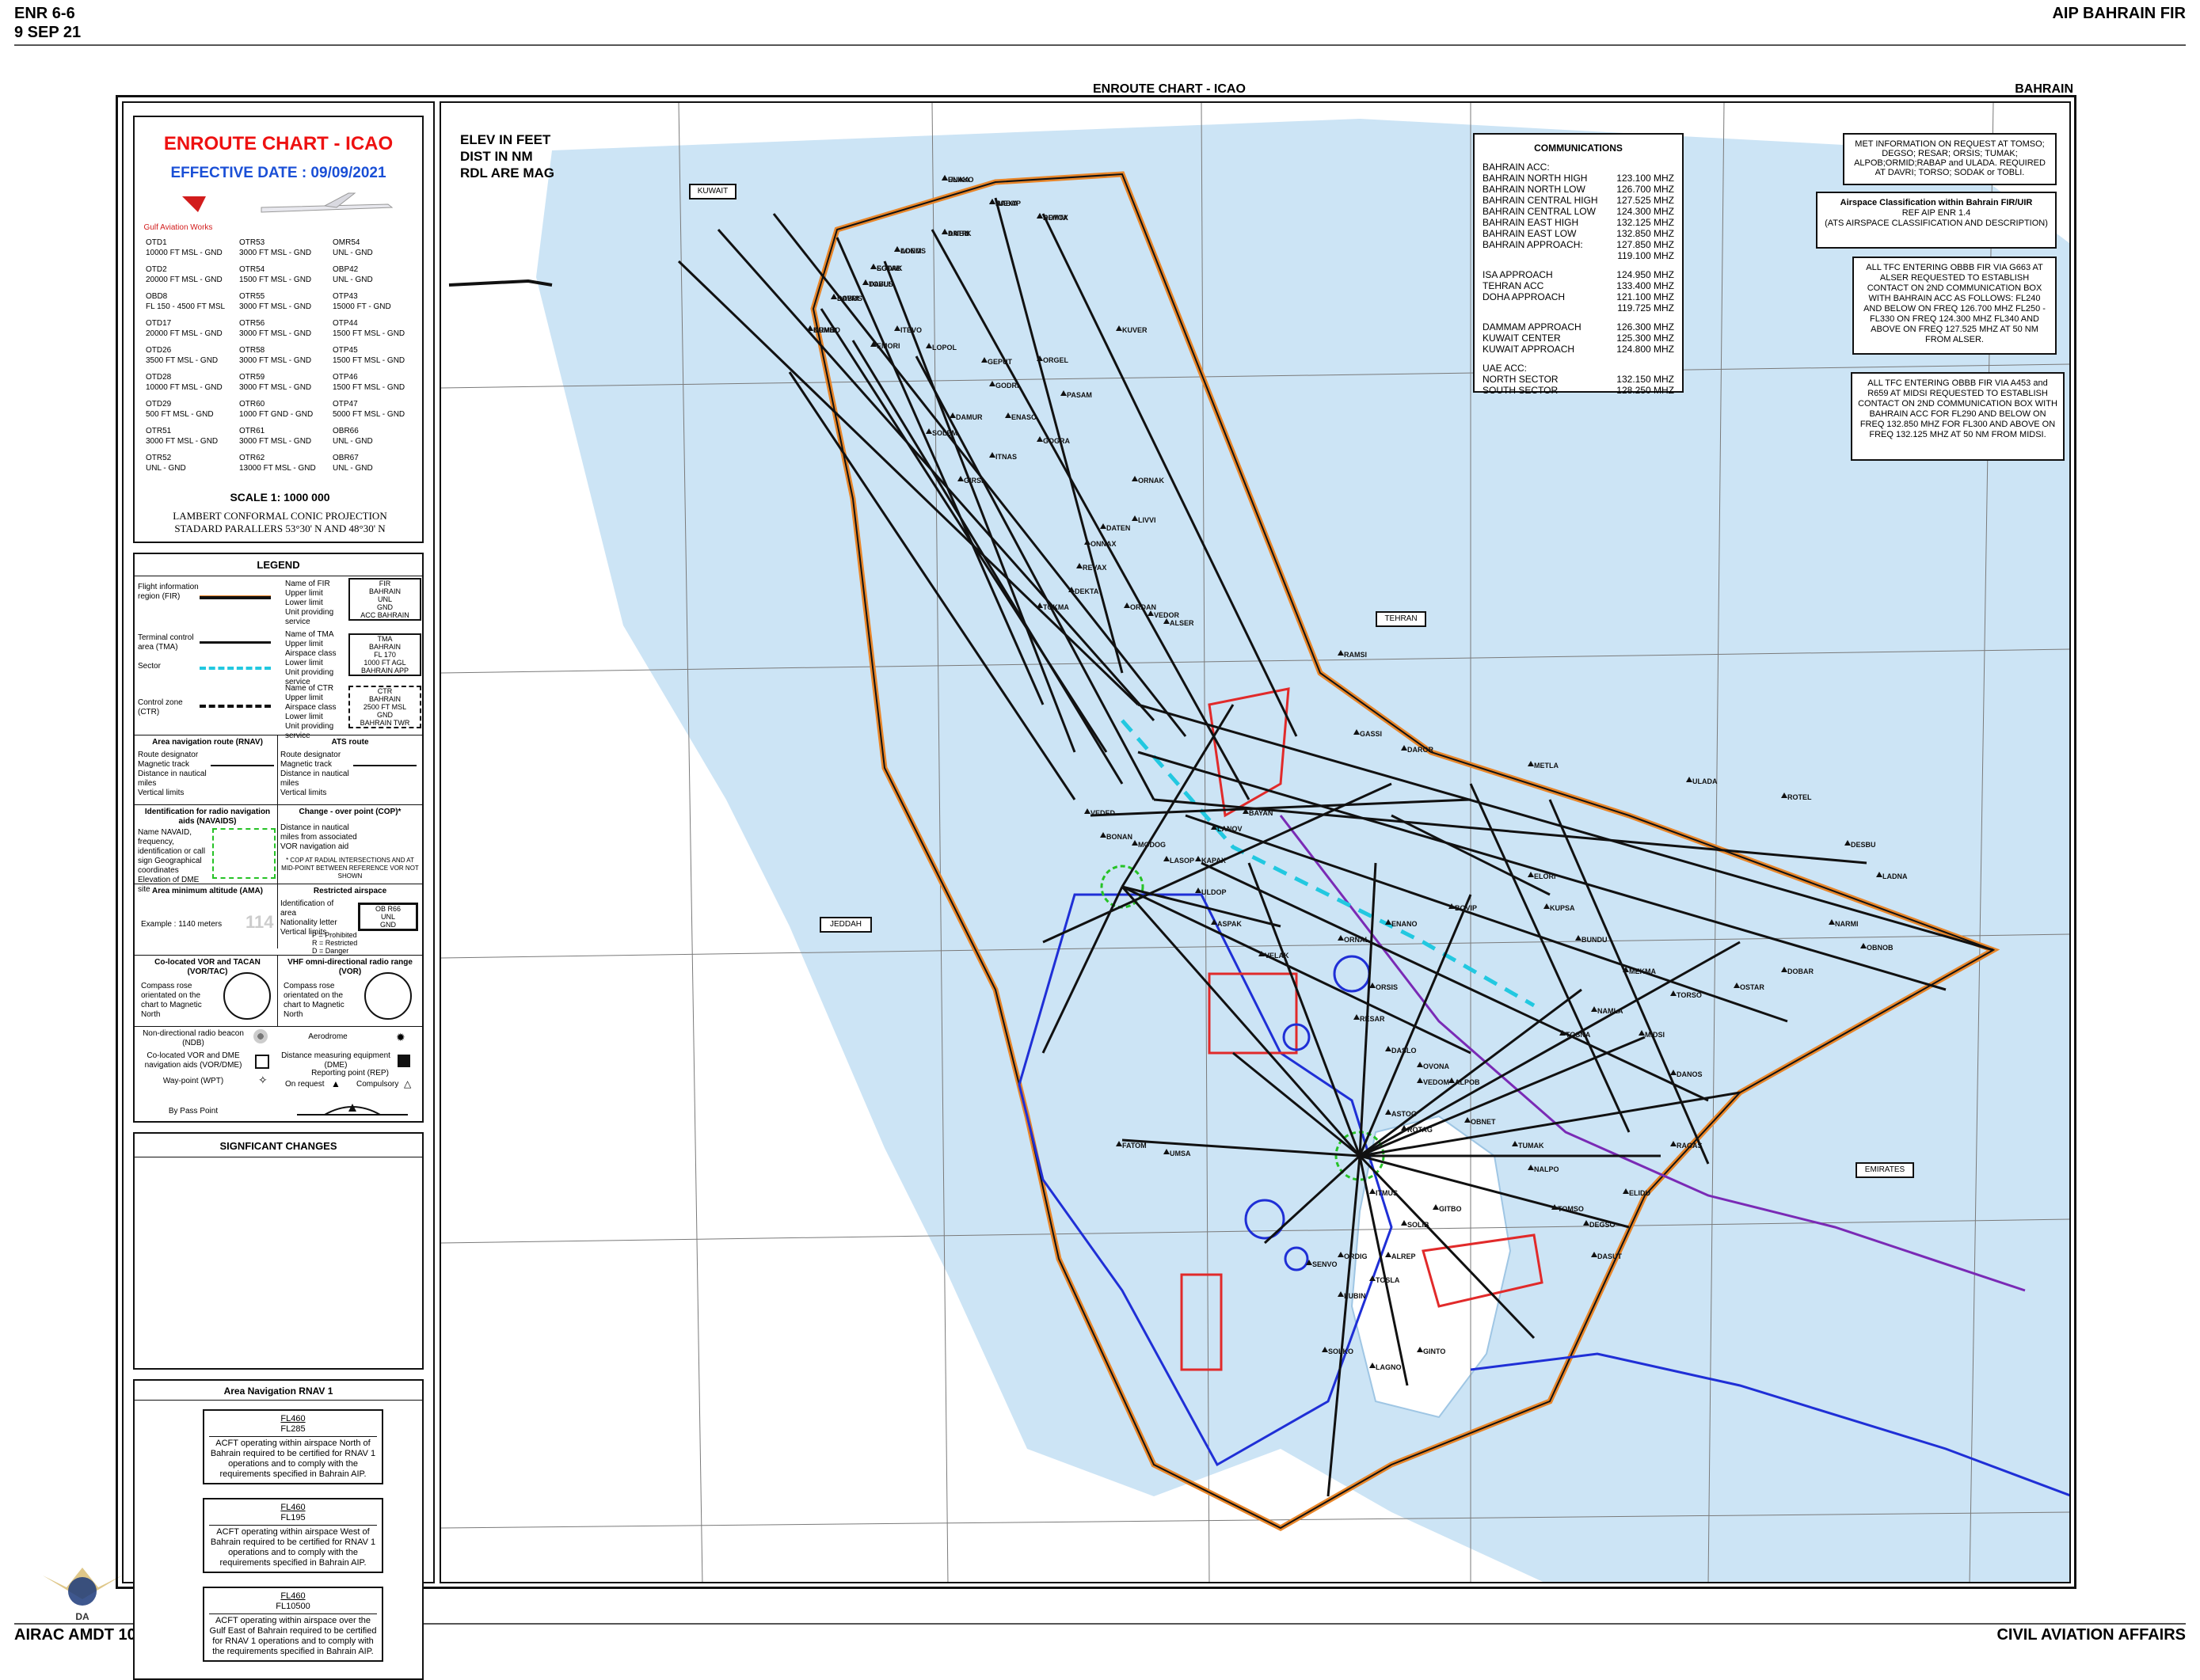 This screenshot has height=1680, width=2200. What do you see at coordinates (1799, 797) in the screenshot?
I see `waypoint-label: ROTEL` at bounding box center [1799, 797].